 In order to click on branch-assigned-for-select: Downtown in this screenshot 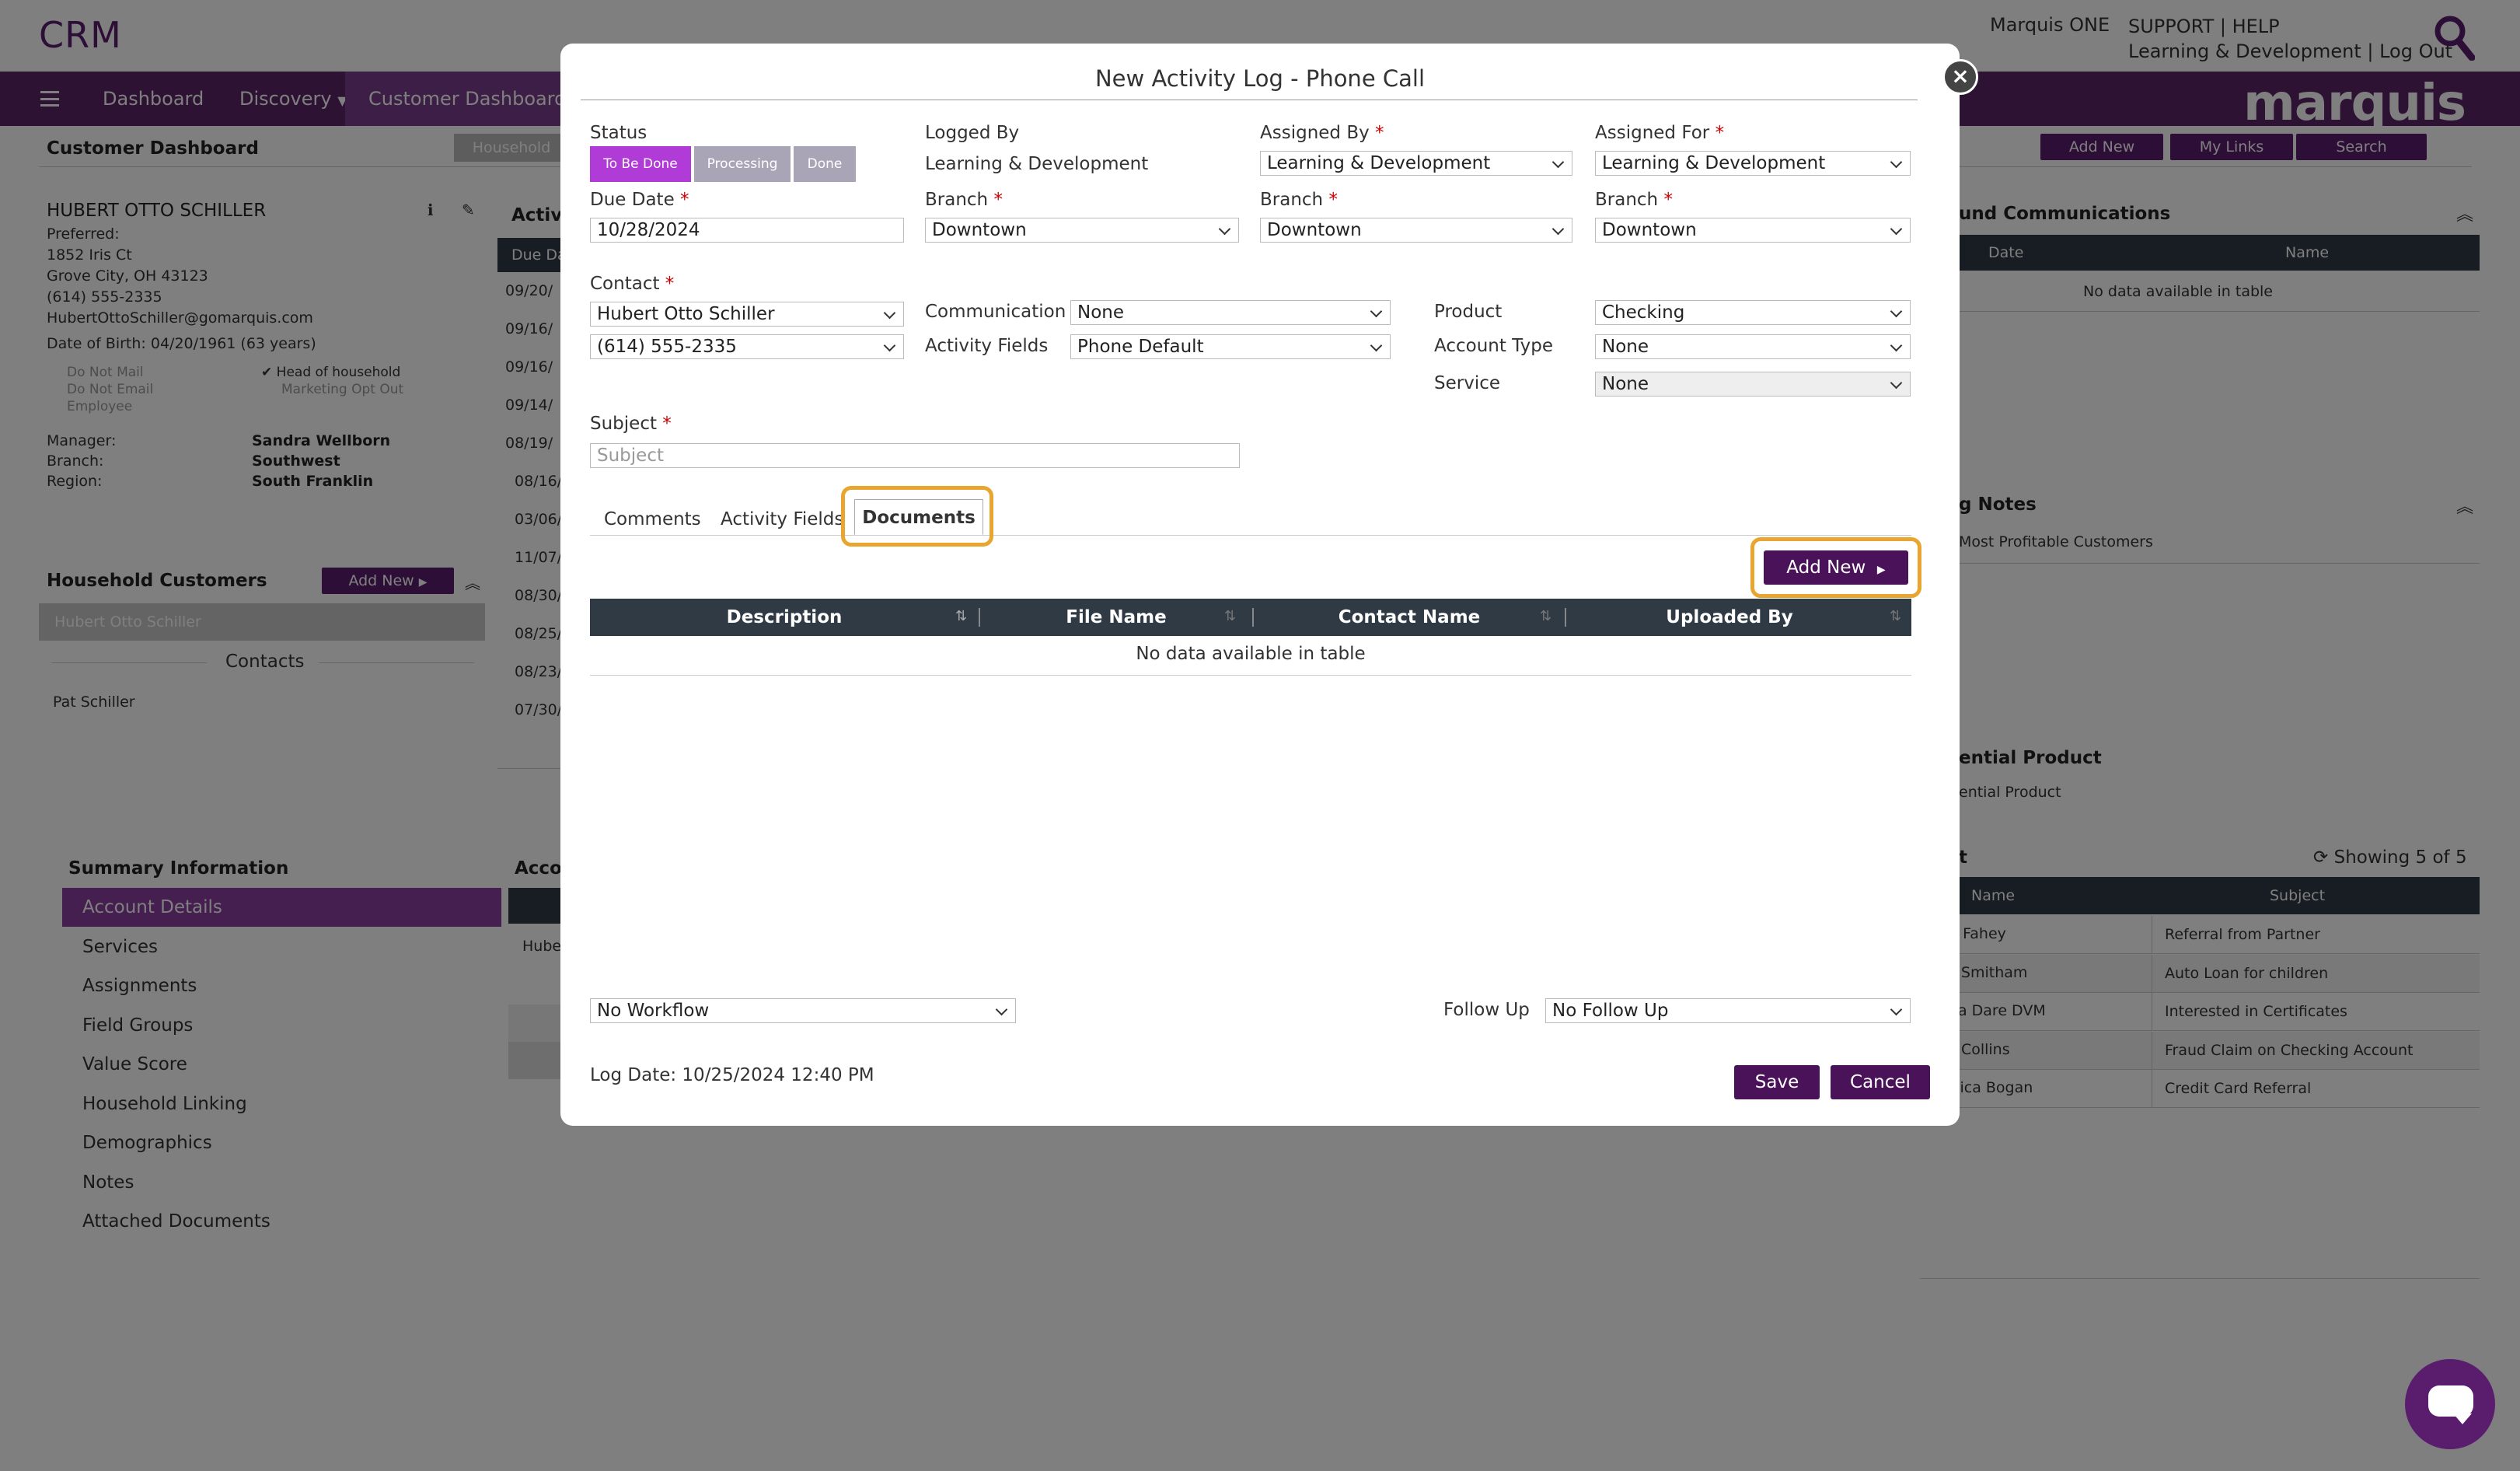, I will do `click(1753, 230)`.